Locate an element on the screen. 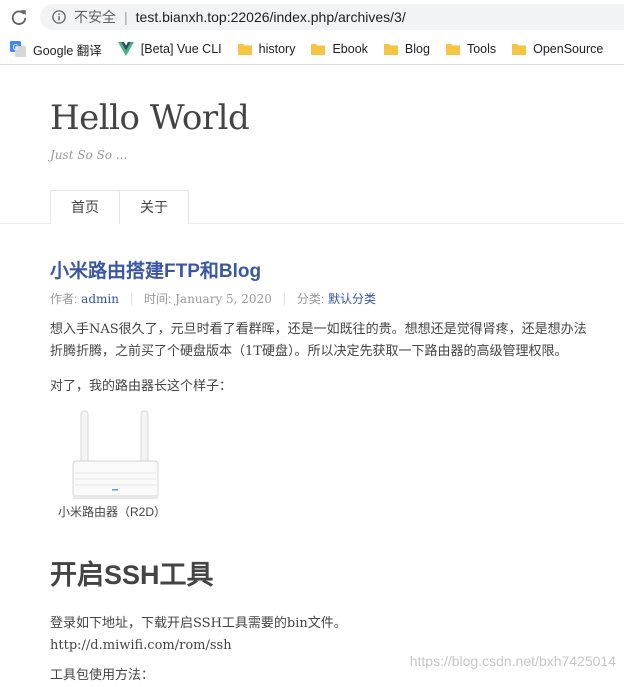  info-icon is located at coordinates (59, 17).